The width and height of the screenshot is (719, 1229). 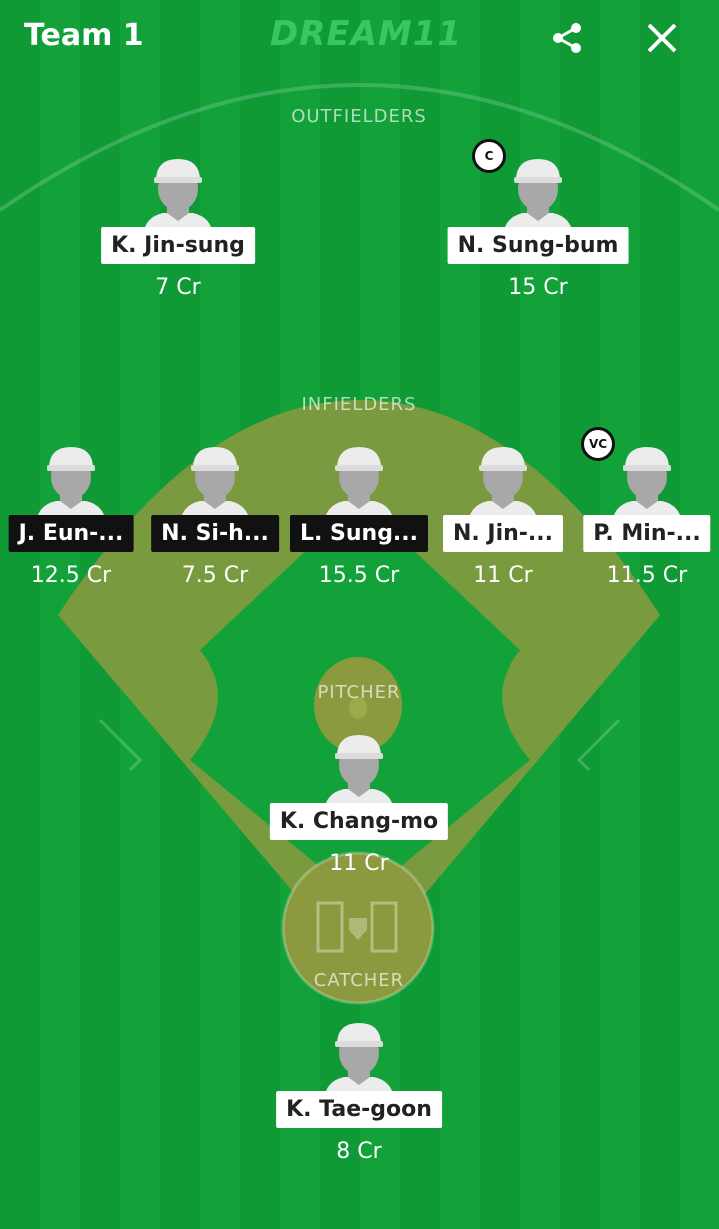 I want to click on share-button, so click(x=567, y=38).